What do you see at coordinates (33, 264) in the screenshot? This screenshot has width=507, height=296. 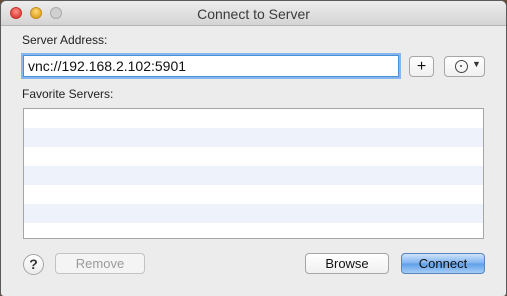 I see `help-button: ?` at bounding box center [33, 264].